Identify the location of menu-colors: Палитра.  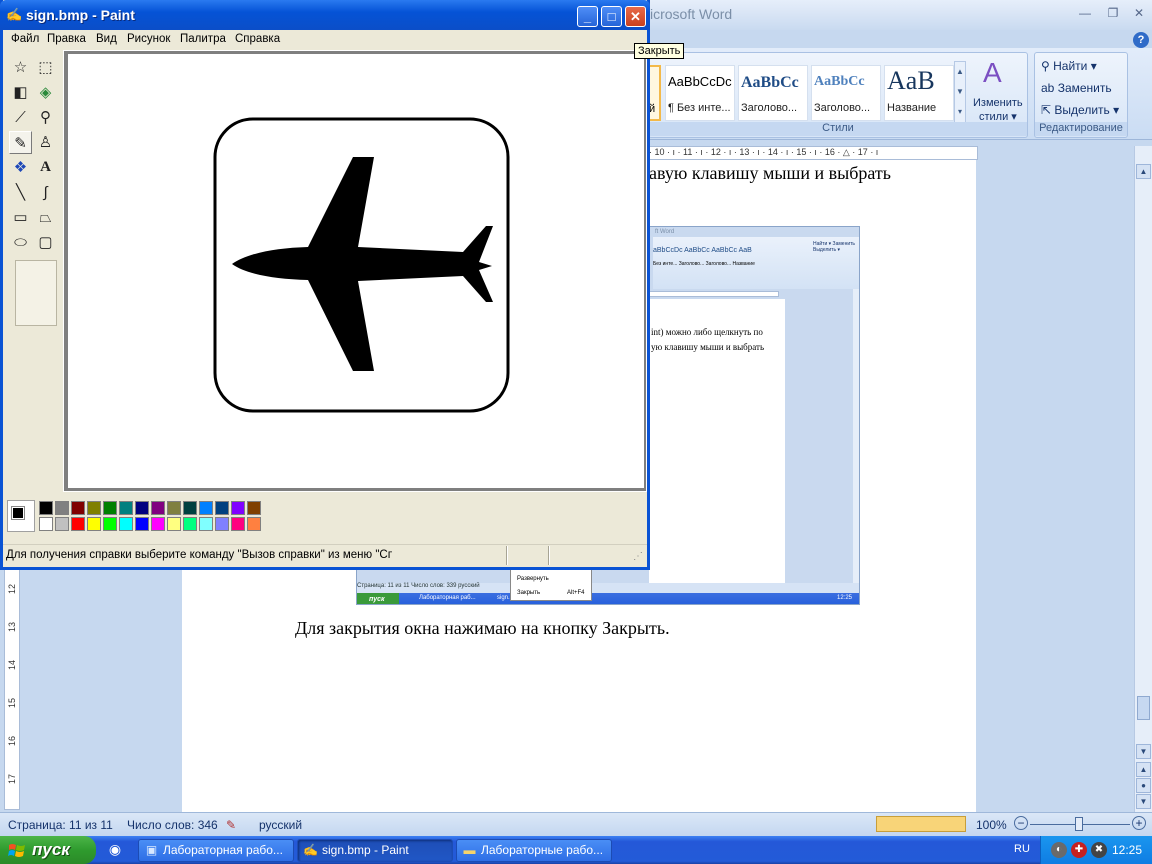
(203, 39).